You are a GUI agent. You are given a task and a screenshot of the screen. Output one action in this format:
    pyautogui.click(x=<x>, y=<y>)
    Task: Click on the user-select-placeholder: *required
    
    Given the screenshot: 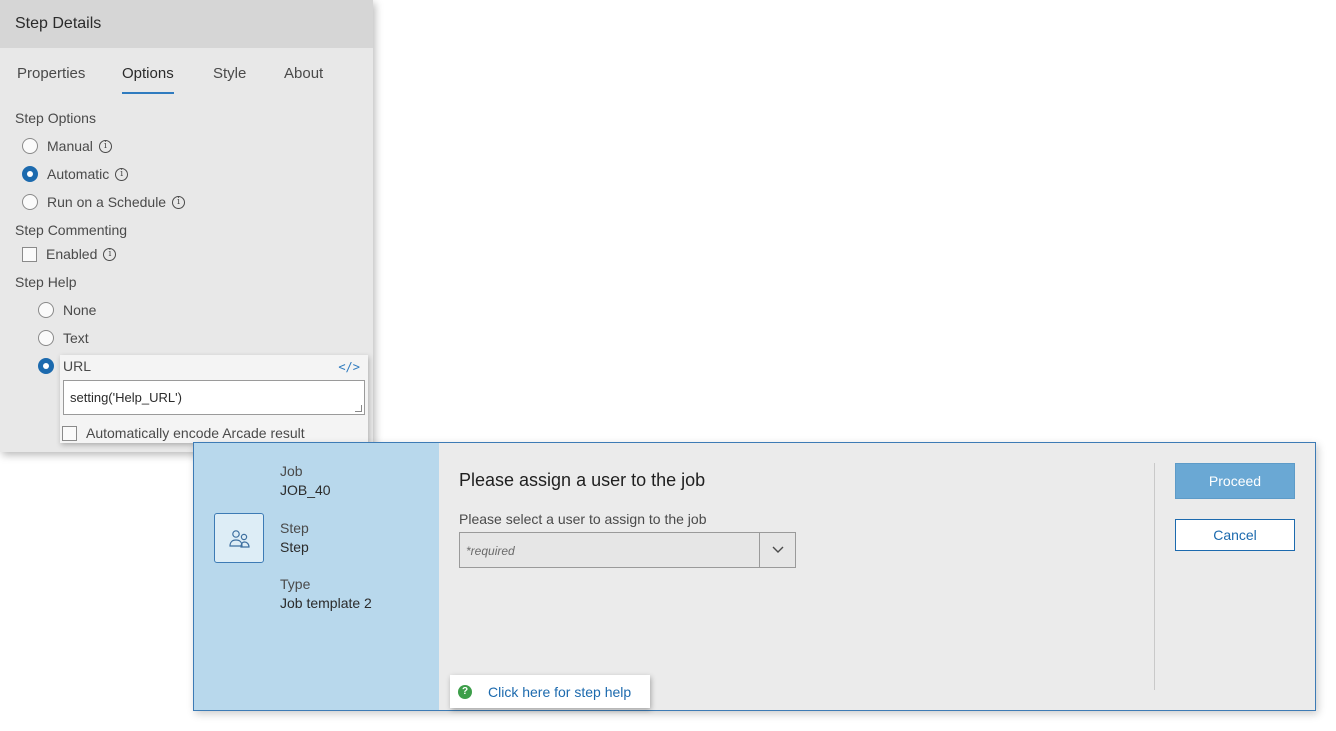 What is the action you would take?
    pyautogui.click(x=490, y=551)
    